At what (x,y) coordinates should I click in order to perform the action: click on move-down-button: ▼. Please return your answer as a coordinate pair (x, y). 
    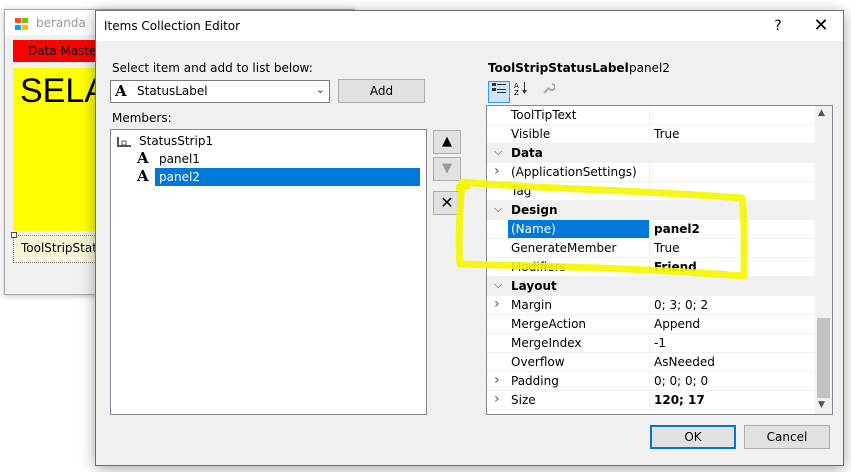
    Looking at the image, I should click on (447, 169).